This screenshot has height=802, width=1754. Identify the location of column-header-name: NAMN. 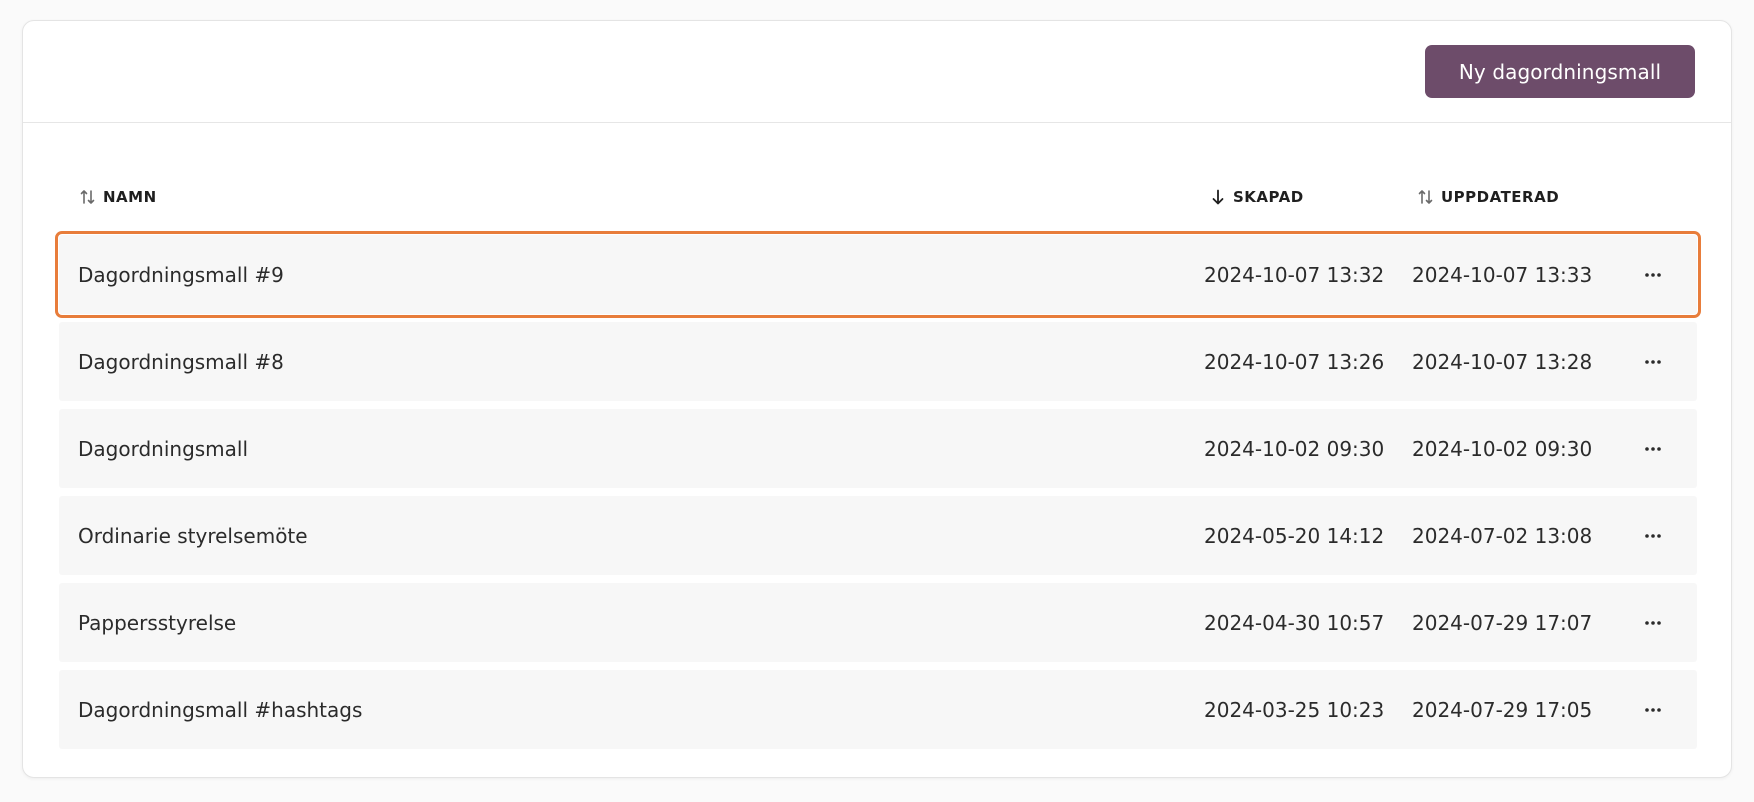
(118, 197).